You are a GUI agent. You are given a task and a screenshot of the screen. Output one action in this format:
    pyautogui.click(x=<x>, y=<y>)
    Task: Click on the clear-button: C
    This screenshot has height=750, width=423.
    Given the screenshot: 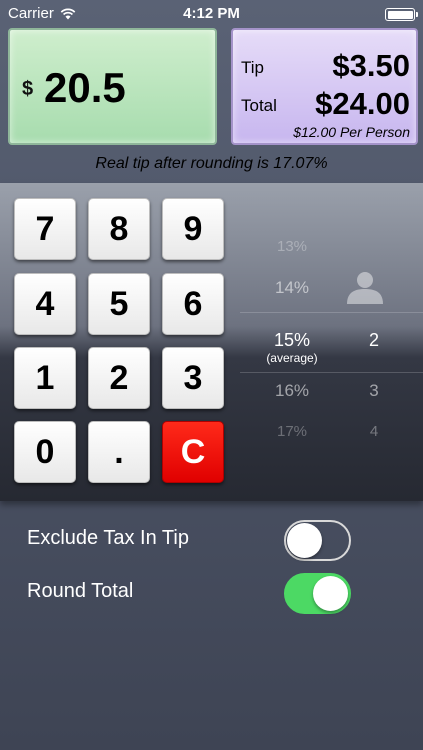 What is the action you would take?
    pyautogui.click(x=193, y=452)
    